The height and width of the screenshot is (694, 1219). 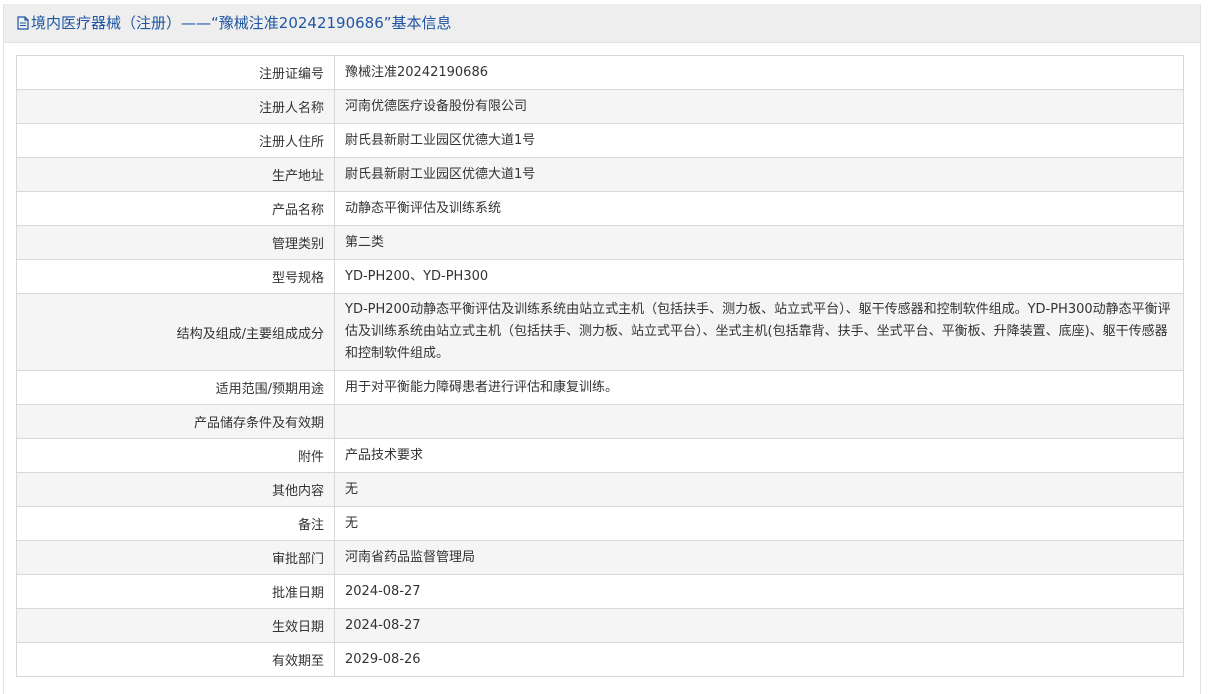 What do you see at coordinates (175, 174) in the screenshot?
I see `row-label: 生产地址` at bounding box center [175, 174].